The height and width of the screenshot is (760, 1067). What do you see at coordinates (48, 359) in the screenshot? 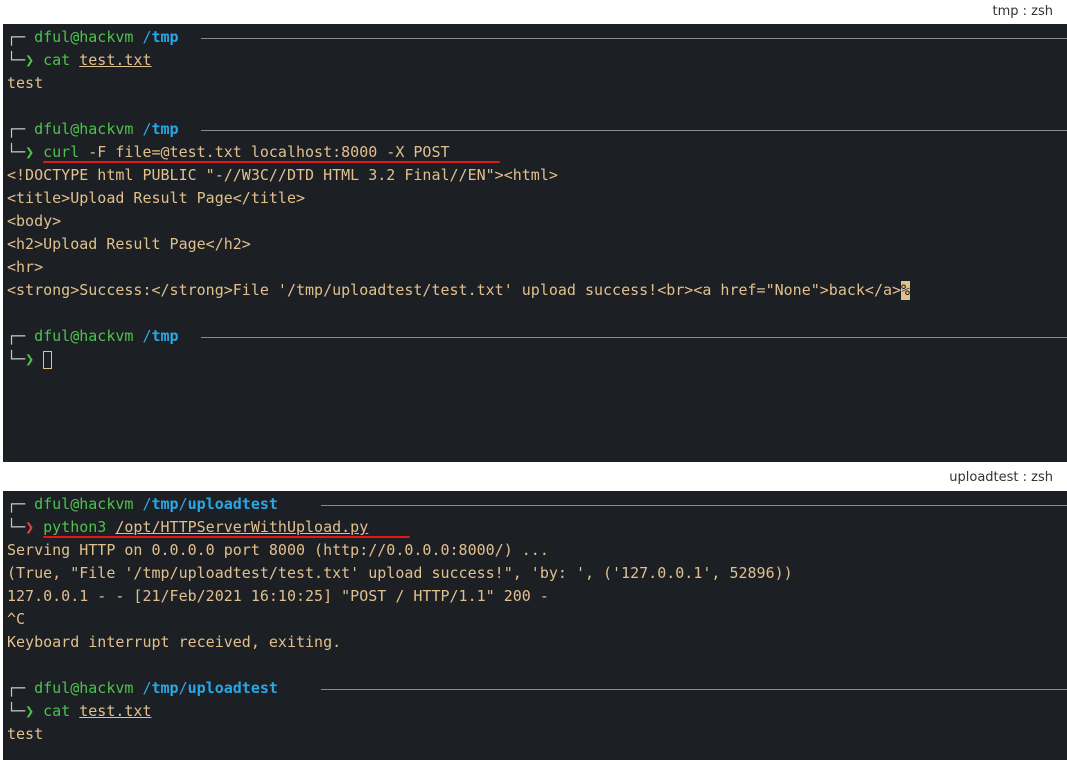
I see `terminal-cursor` at bounding box center [48, 359].